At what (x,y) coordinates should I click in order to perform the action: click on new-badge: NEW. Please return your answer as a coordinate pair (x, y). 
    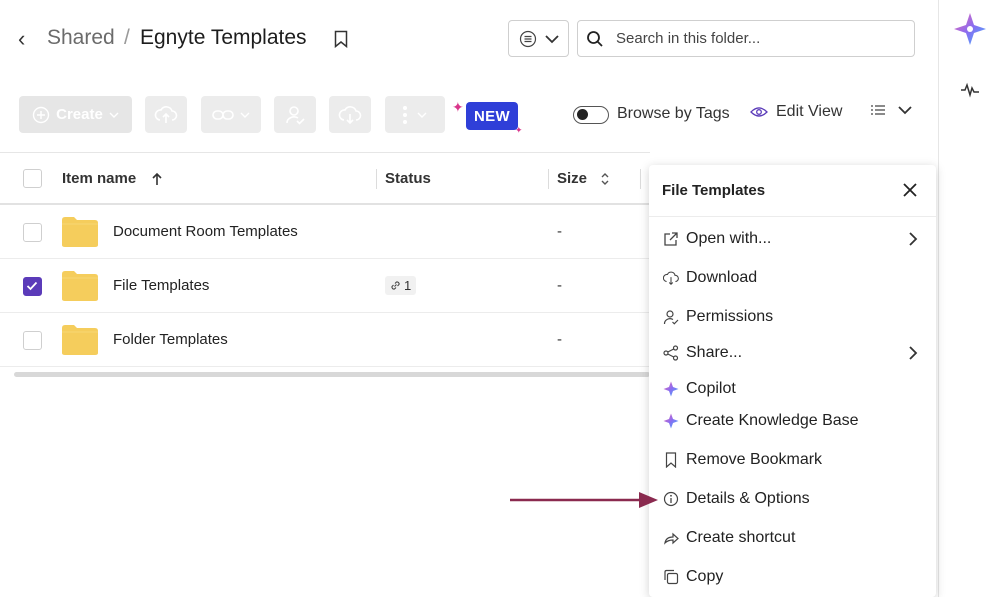
    Looking at the image, I should click on (492, 116).